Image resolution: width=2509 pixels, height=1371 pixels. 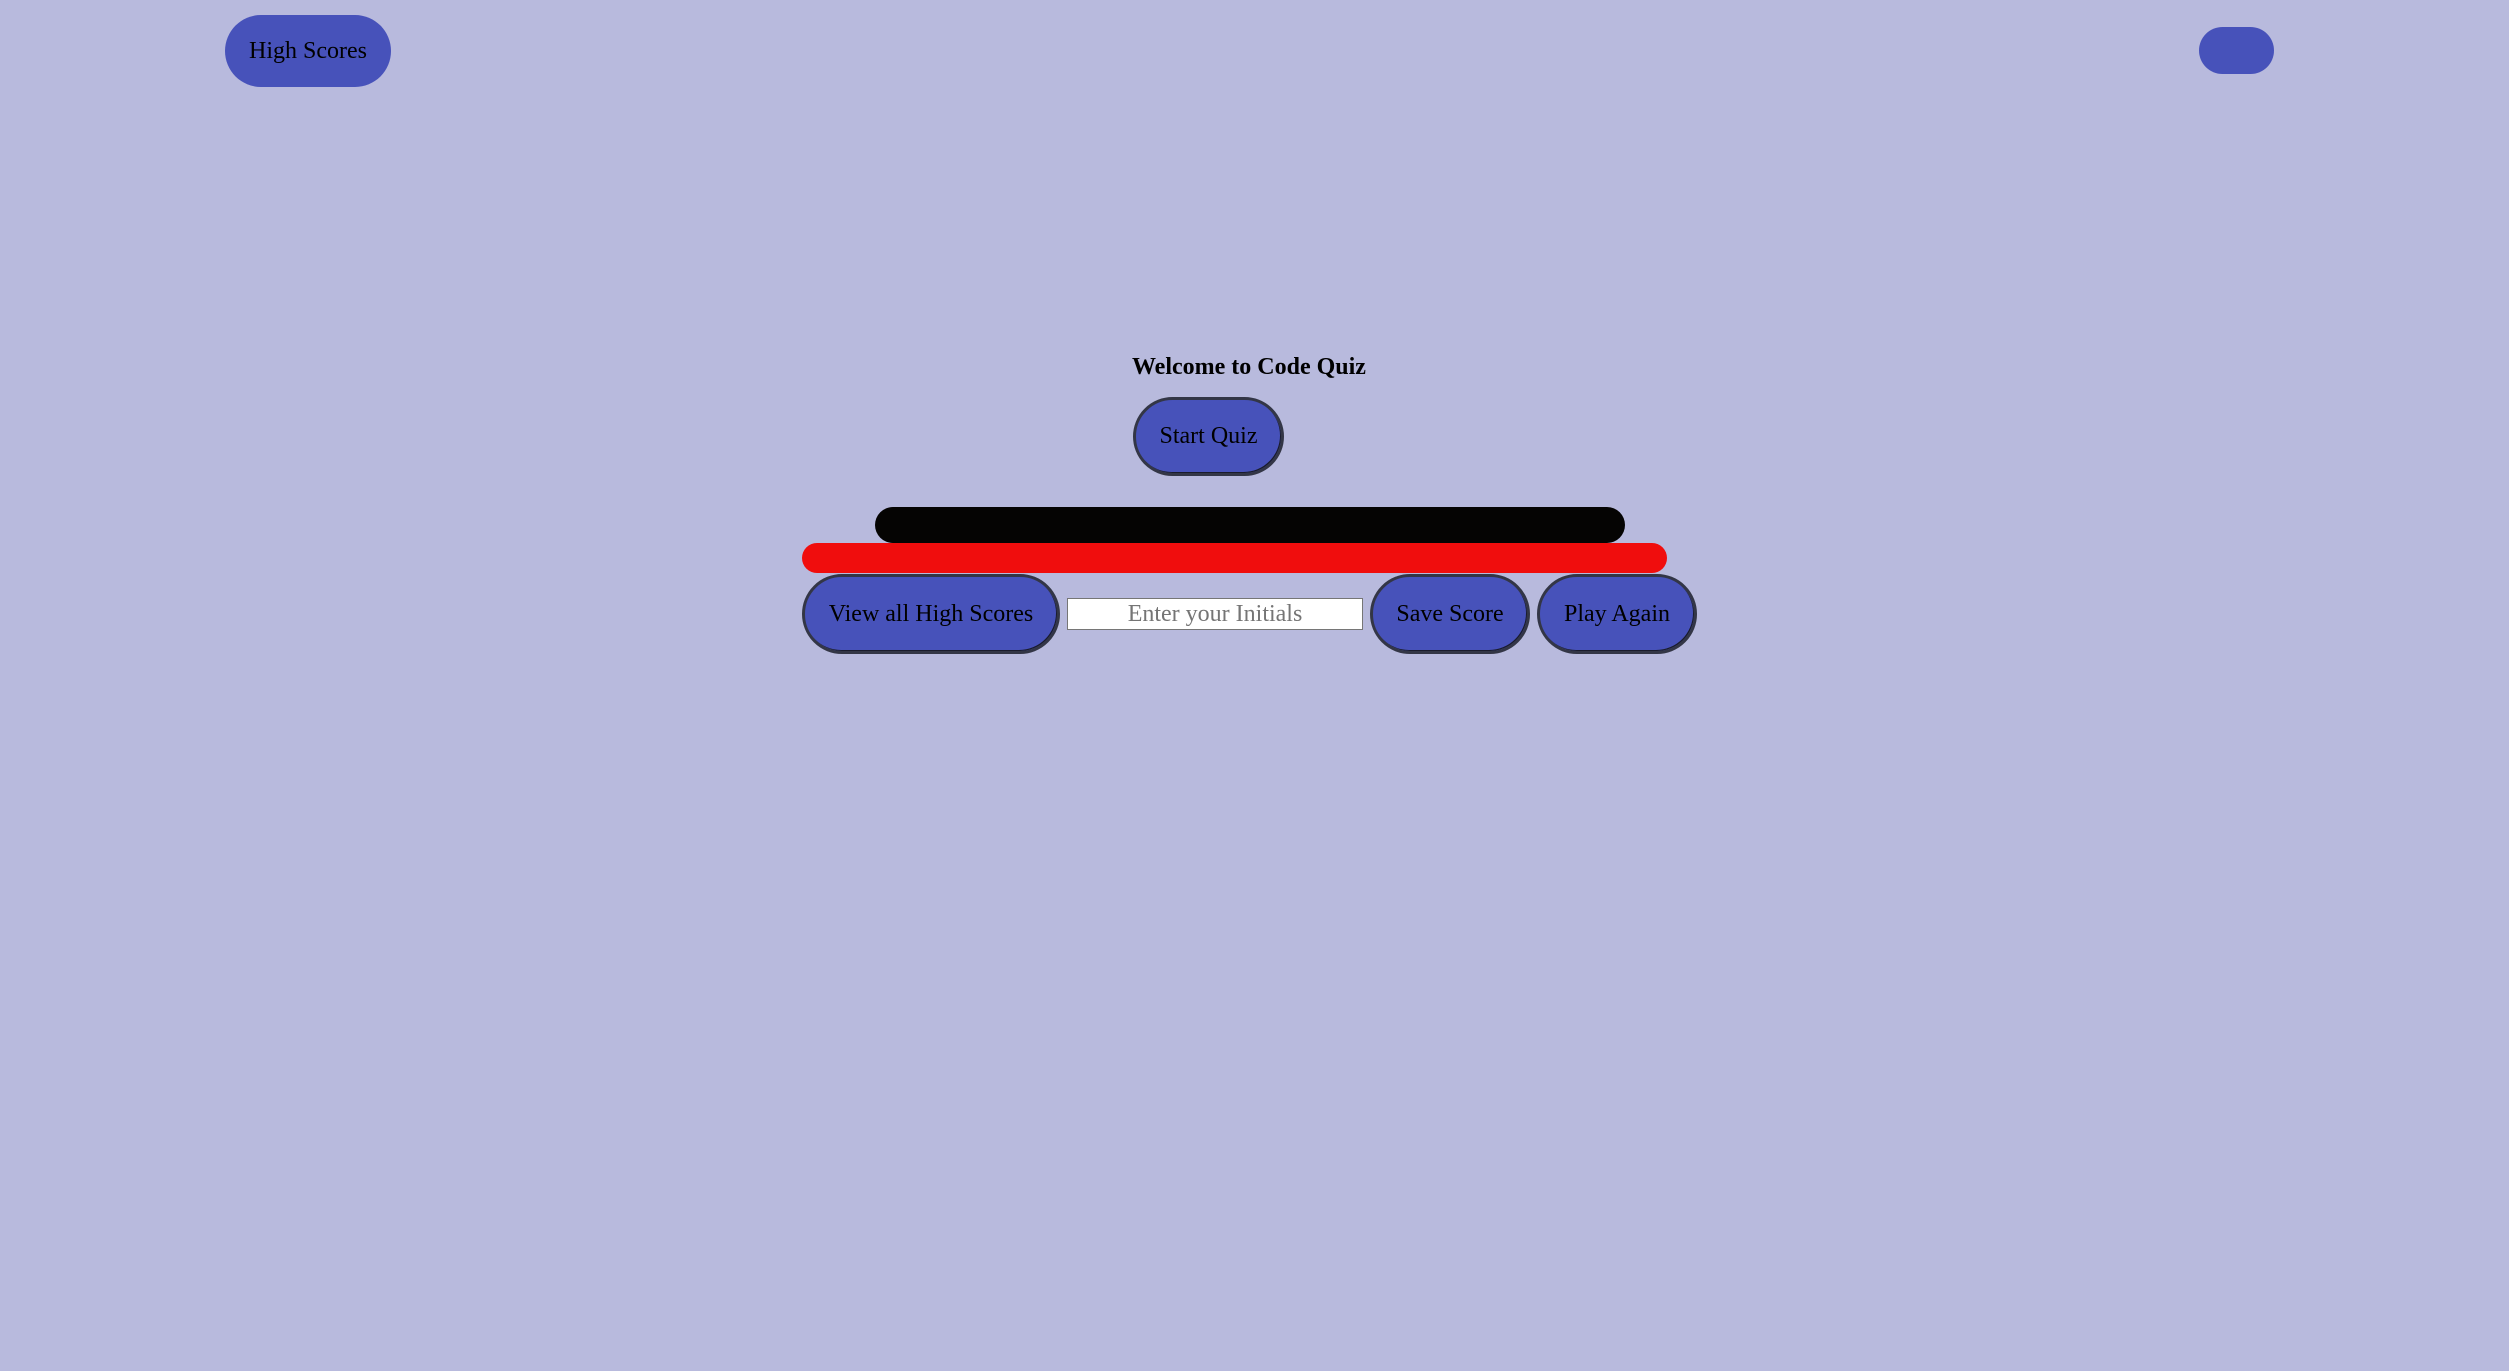 I want to click on page-title: Welcome to Code Quiz, so click(x=1249, y=367).